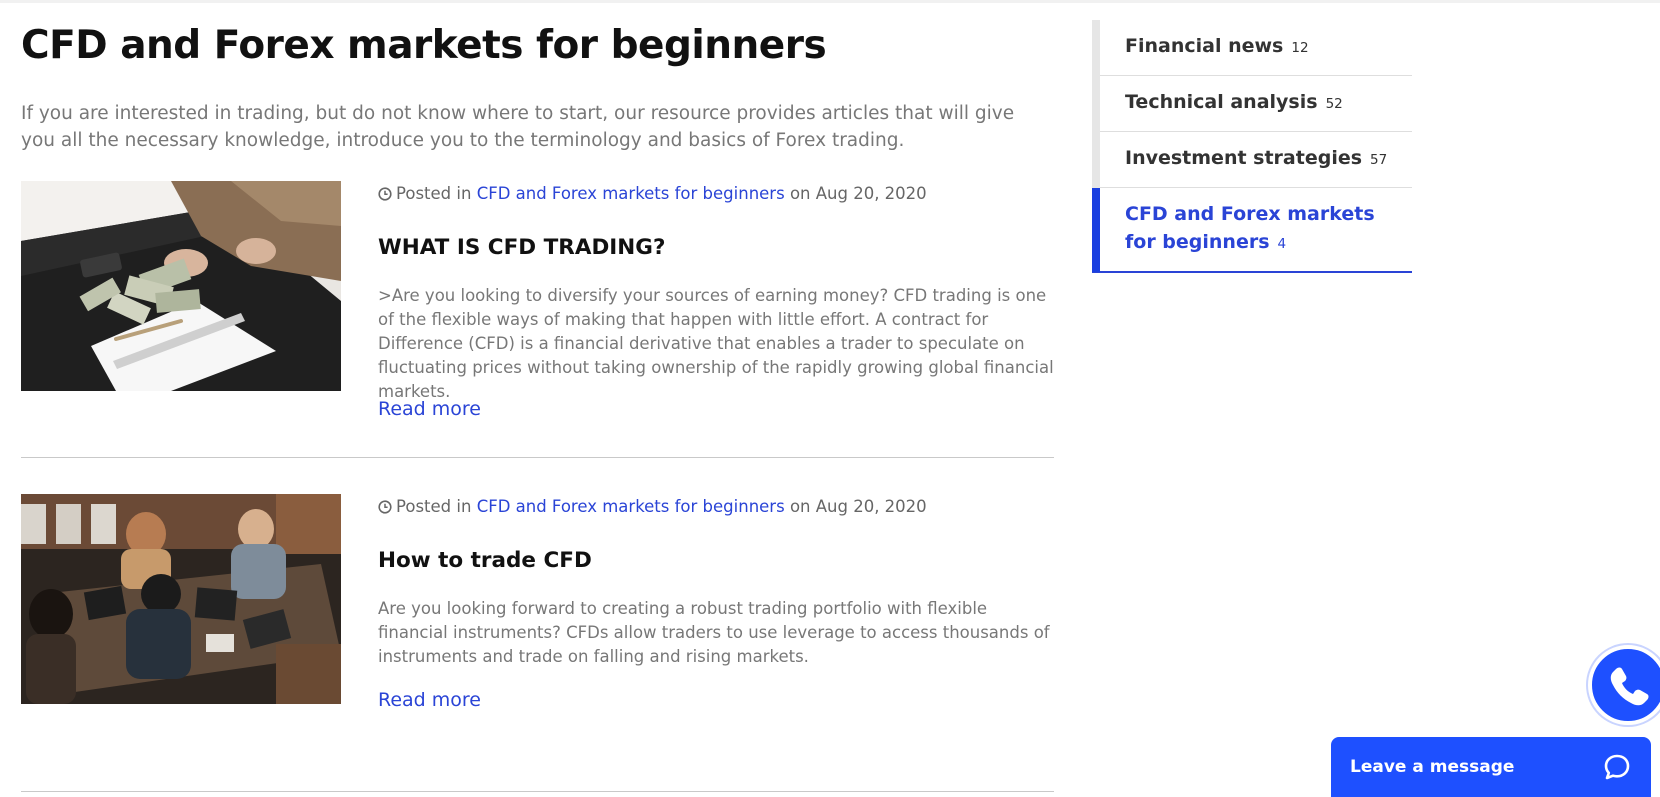 The height and width of the screenshot is (797, 1660). I want to click on team-trading-image, so click(181, 599).